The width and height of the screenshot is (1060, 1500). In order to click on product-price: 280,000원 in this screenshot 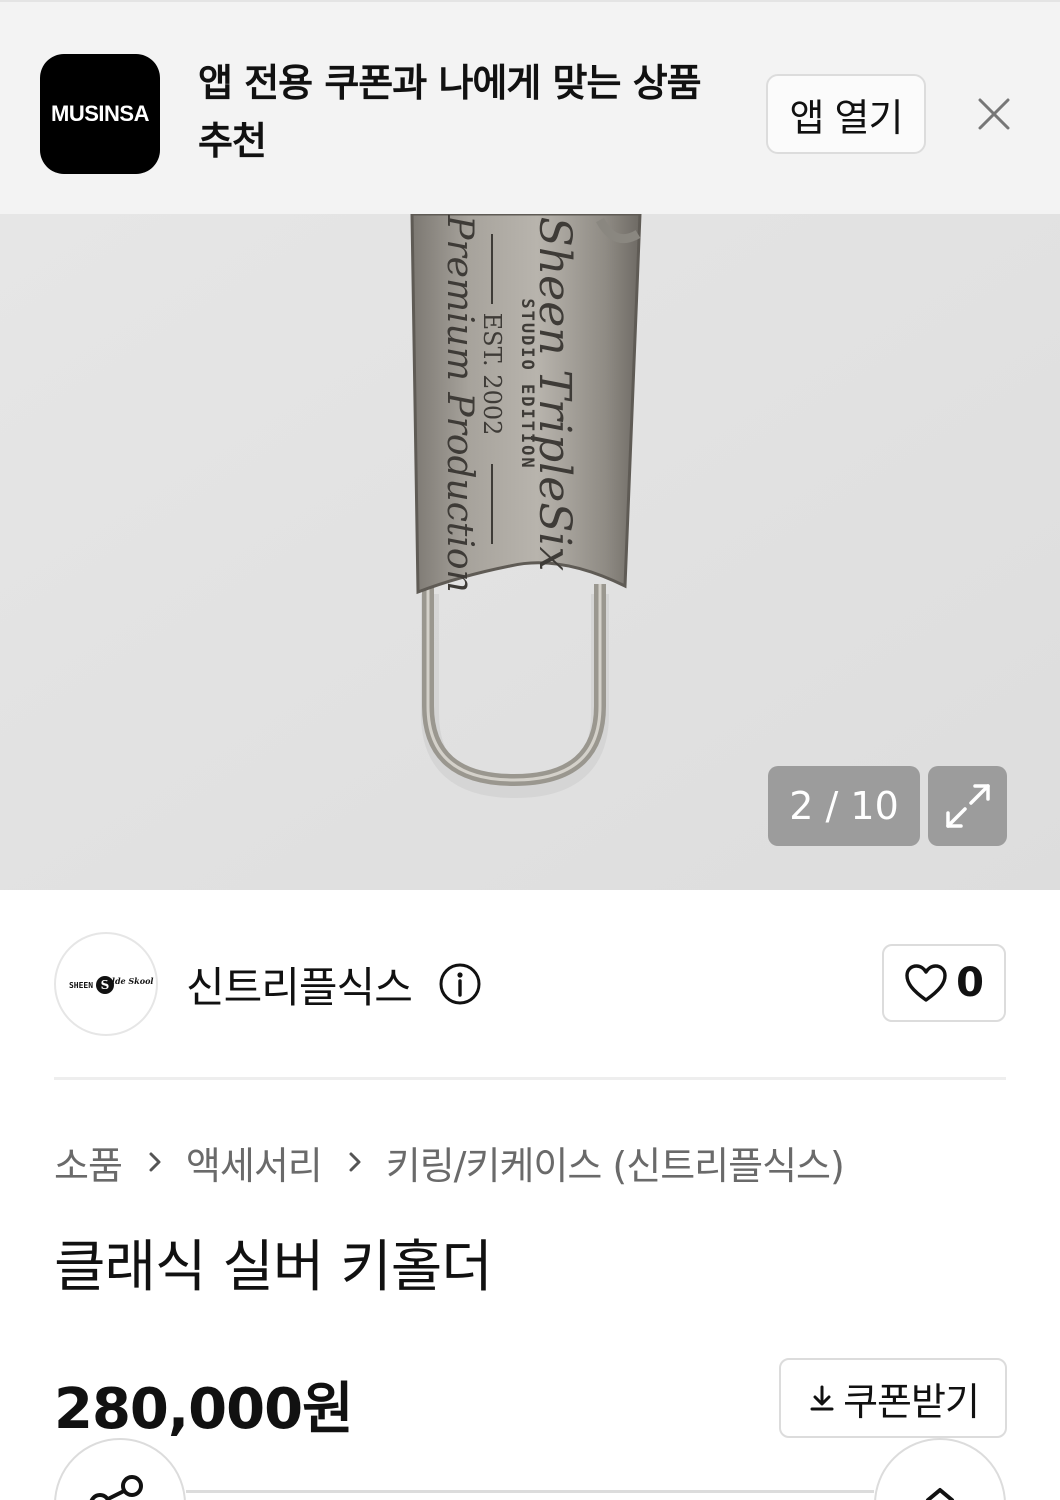, I will do `click(204, 1409)`.